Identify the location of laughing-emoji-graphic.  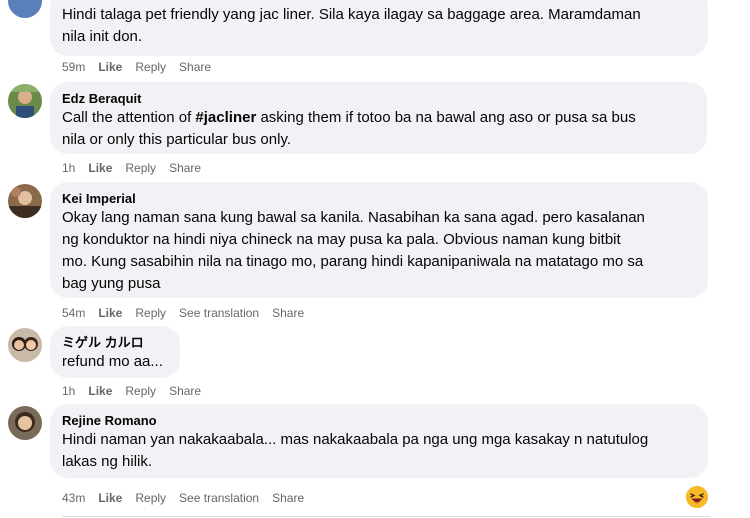
(697, 497).